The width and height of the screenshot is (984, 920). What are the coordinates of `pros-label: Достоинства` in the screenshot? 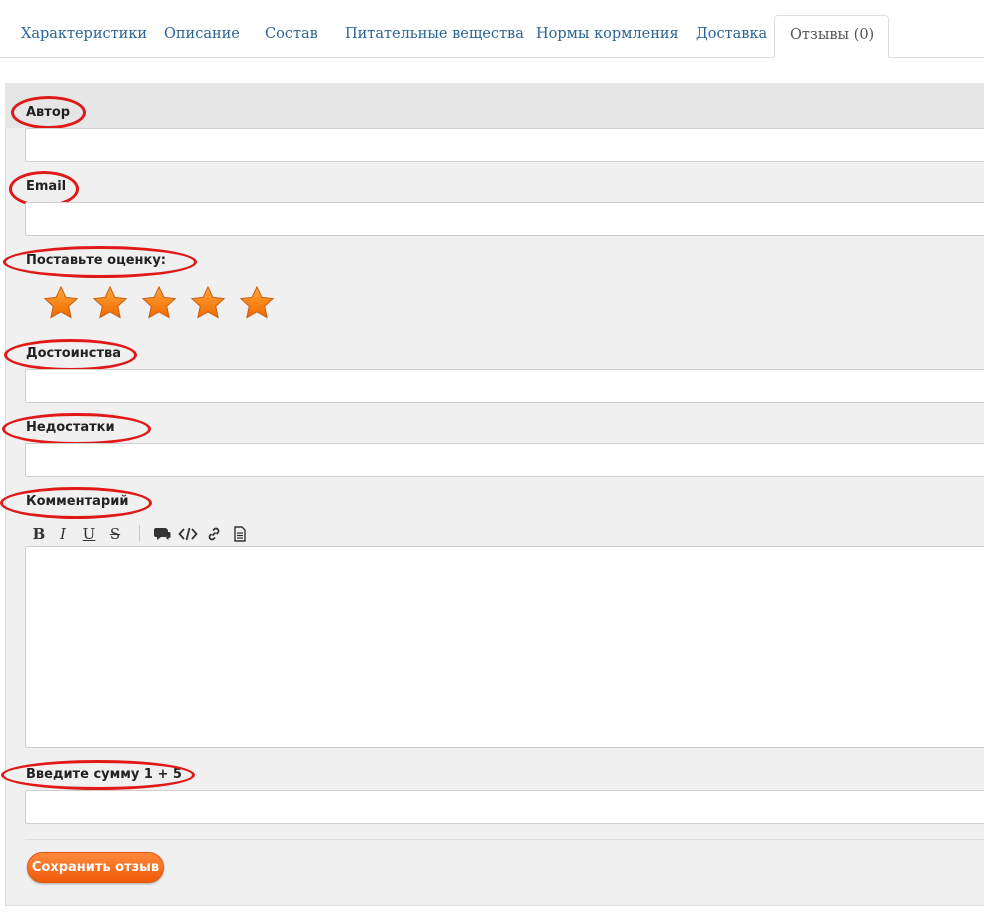 It's located at (74, 353).